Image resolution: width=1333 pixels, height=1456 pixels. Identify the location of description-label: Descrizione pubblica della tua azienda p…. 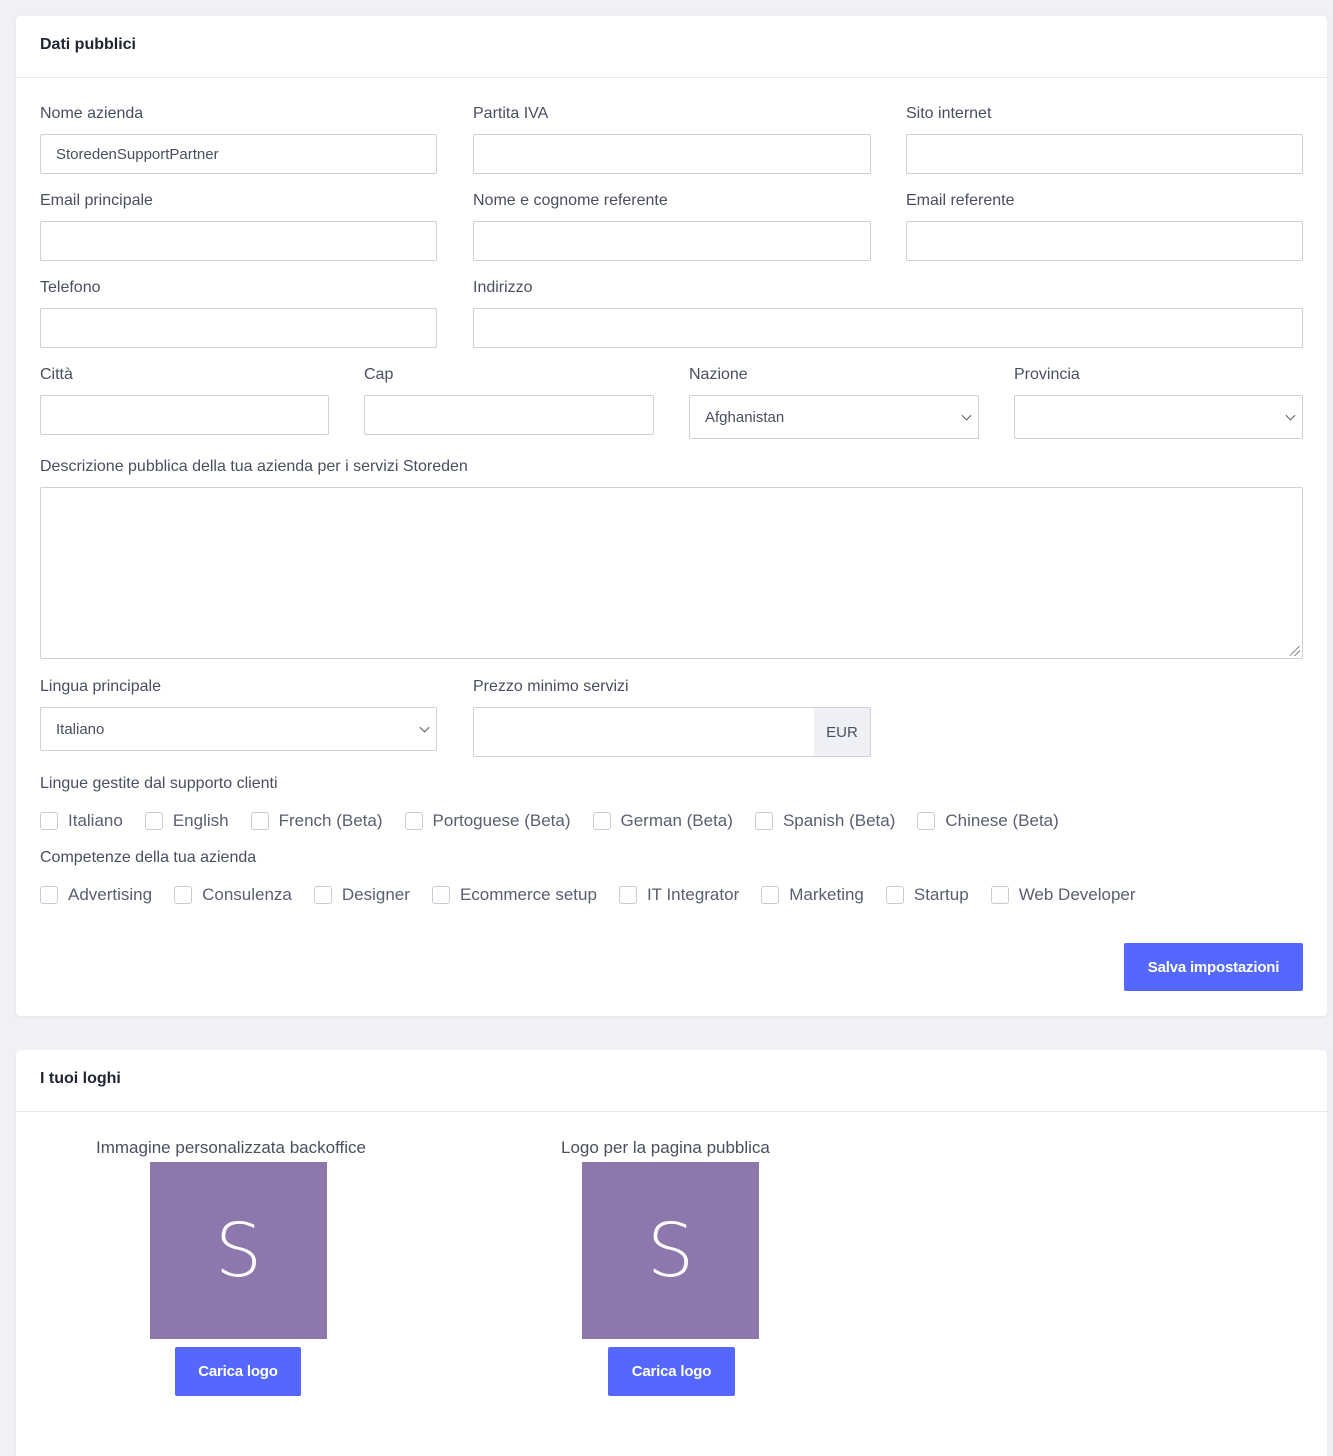
(254, 466).